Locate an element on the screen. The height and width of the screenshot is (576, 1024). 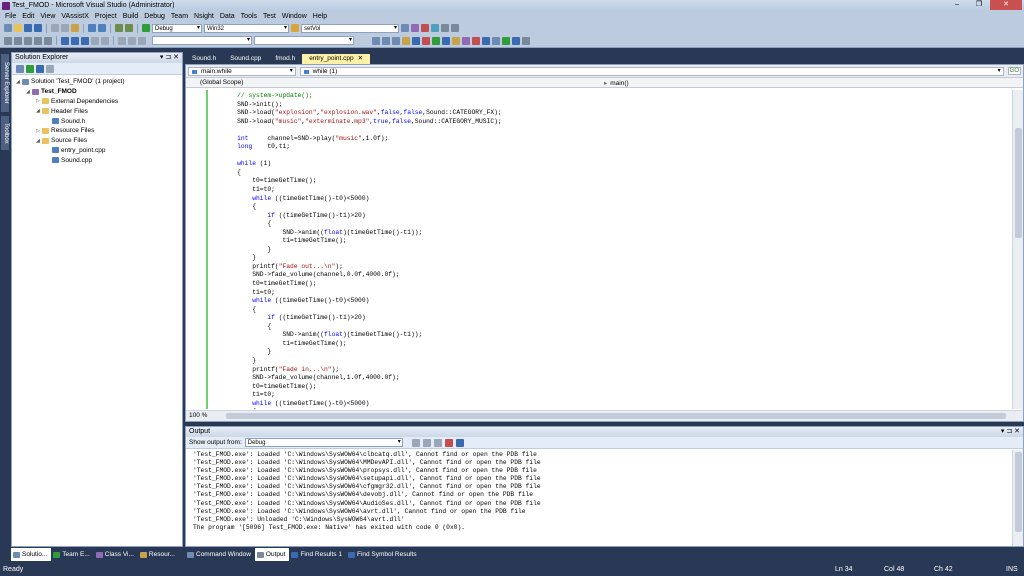
format-icon is located at coordinates (406, 40).